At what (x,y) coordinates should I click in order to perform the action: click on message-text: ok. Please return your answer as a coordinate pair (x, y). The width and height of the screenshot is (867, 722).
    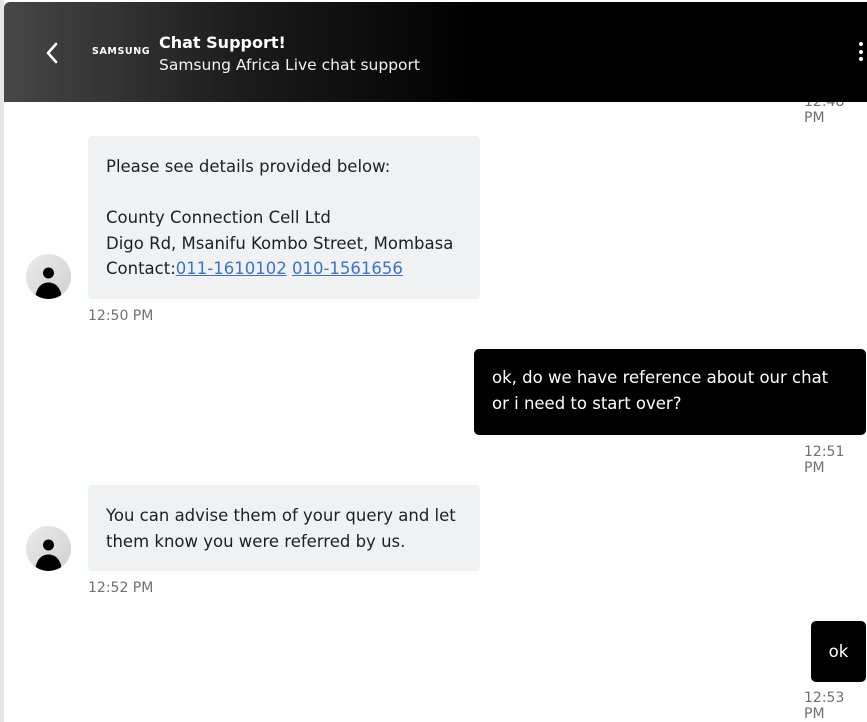
    Looking at the image, I should click on (838, 651).